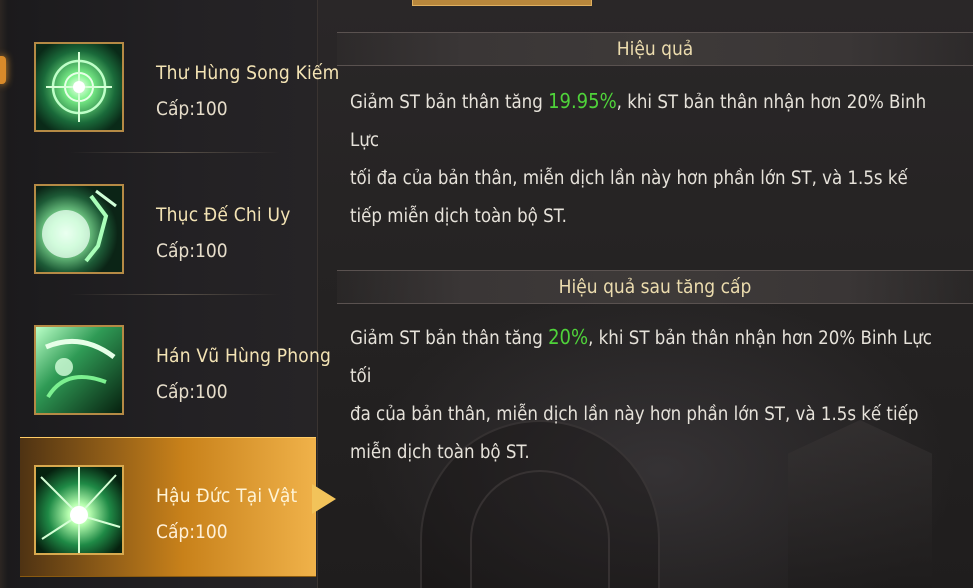  I want to click on emperor-might-skill-icon, so click(79, 229).